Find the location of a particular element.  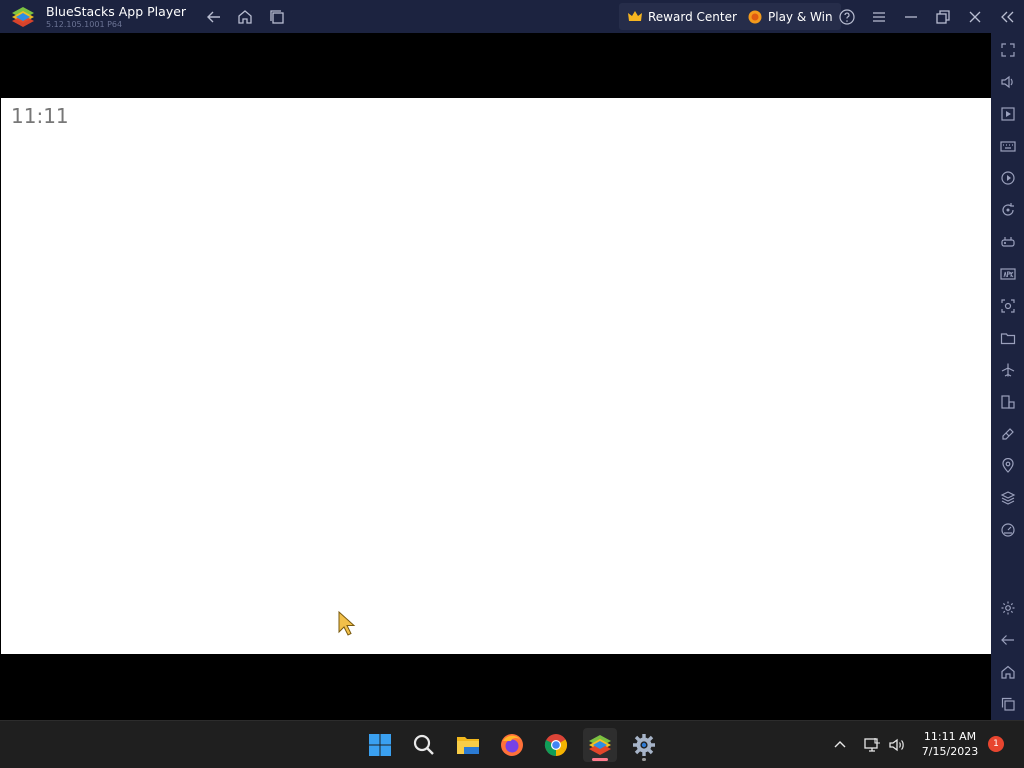

chevron-up-icon is located at coordinates (840, 745).